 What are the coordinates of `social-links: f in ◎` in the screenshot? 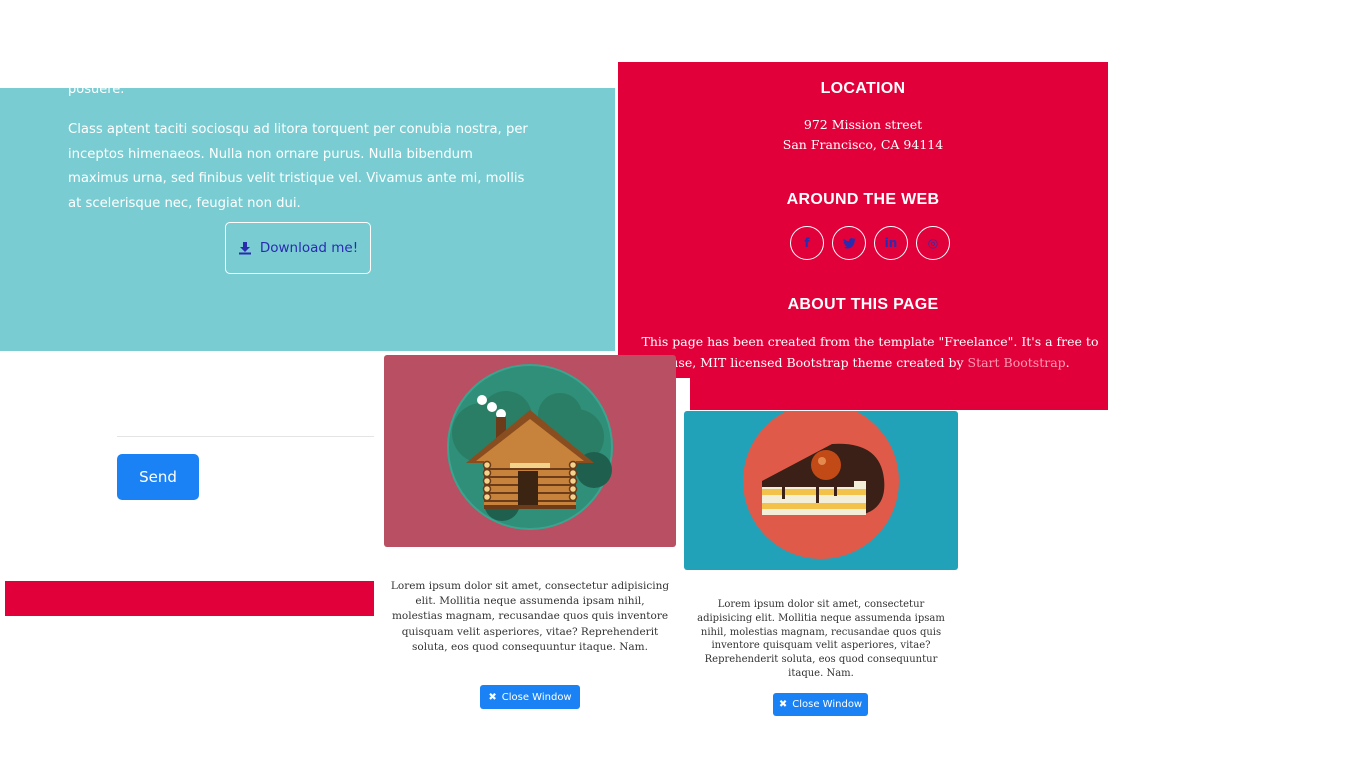 It's located at (870, 243).